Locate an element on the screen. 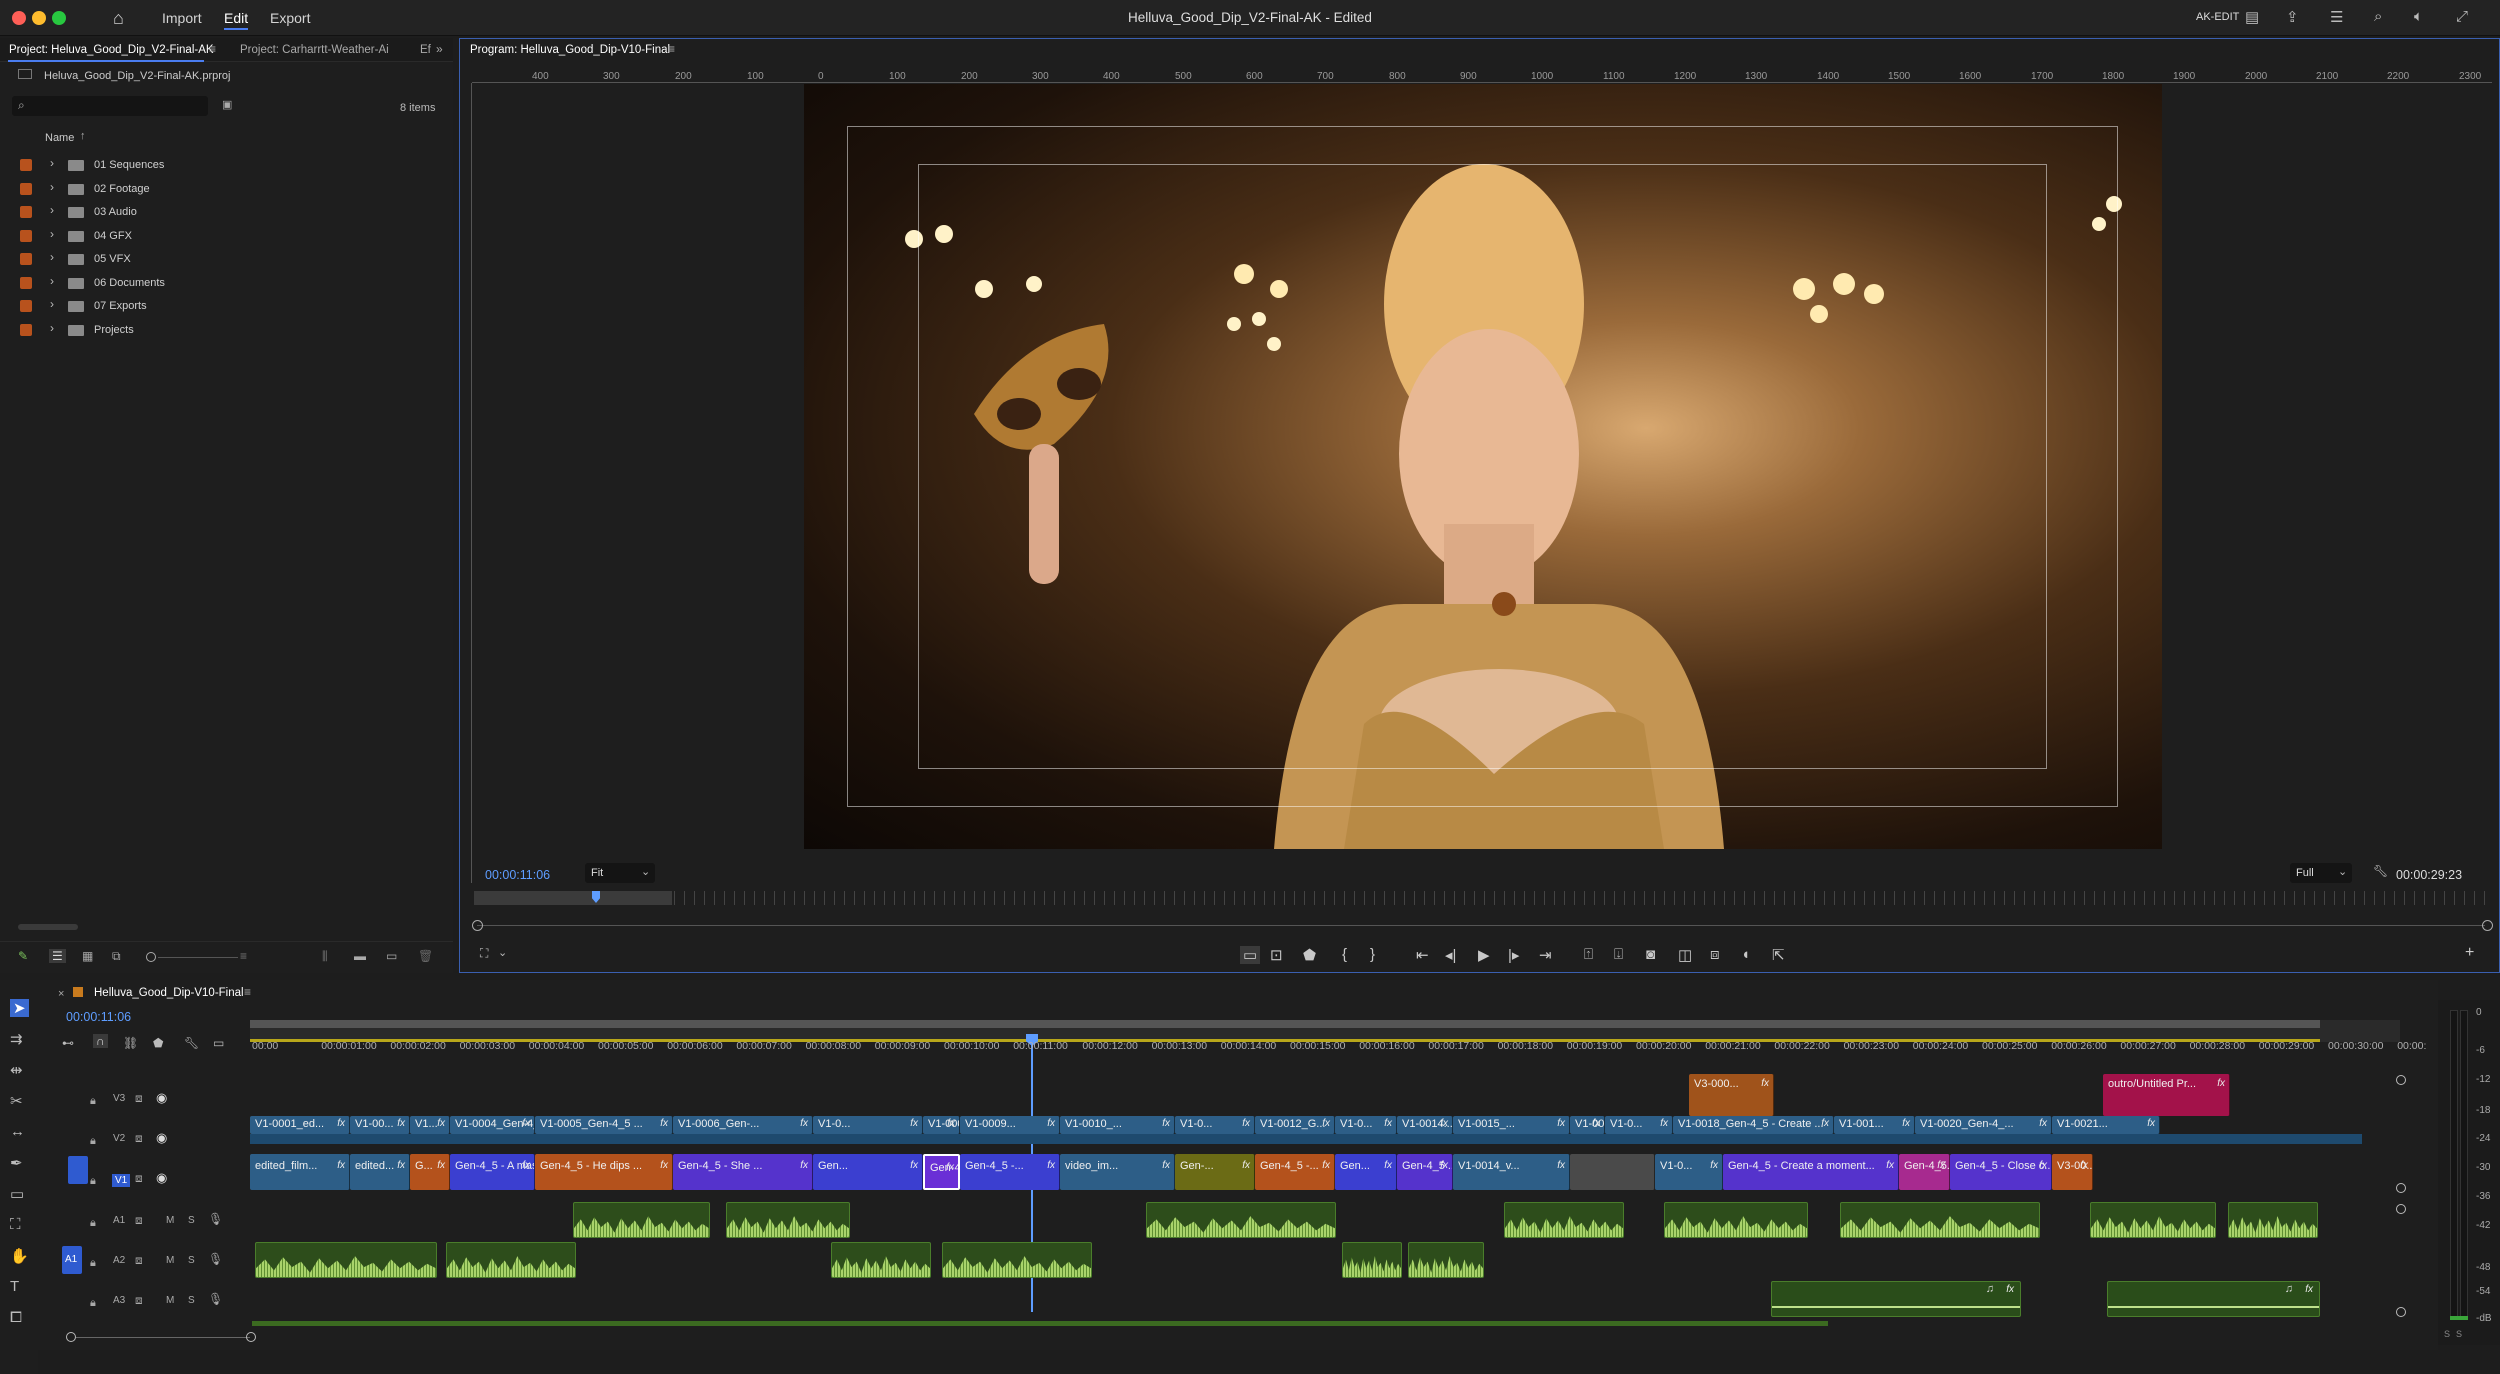 This screenshot has width=2500, height=1374. playhead-timecode: 00:00:11:06 is located at coordinates (517, 875).